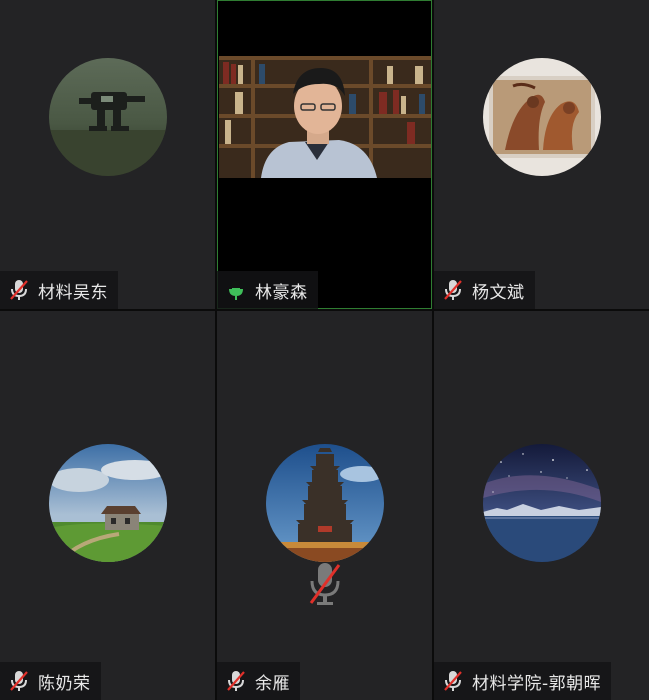  What do you see at coordinates (236, 290) in the screenshot?
I see `speaking-mic-icon` at bounding box center [236, 290].